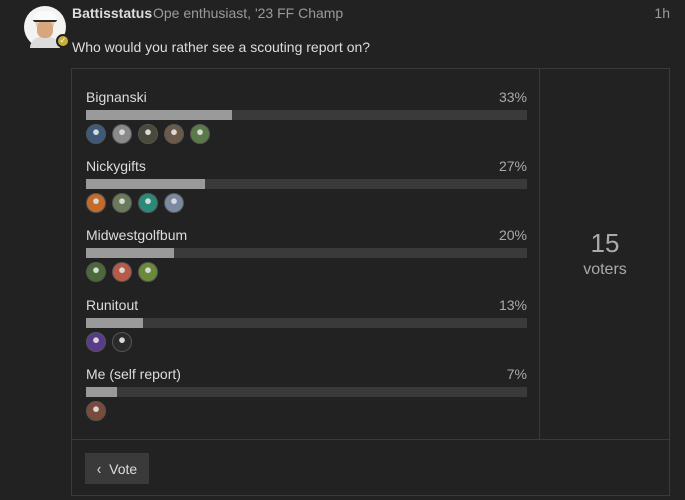 The height and width of the screenshot is (500, 685). Describe the element at coordinates (605, 269) in the screenshot. I see `voter-label: voters` at that location.